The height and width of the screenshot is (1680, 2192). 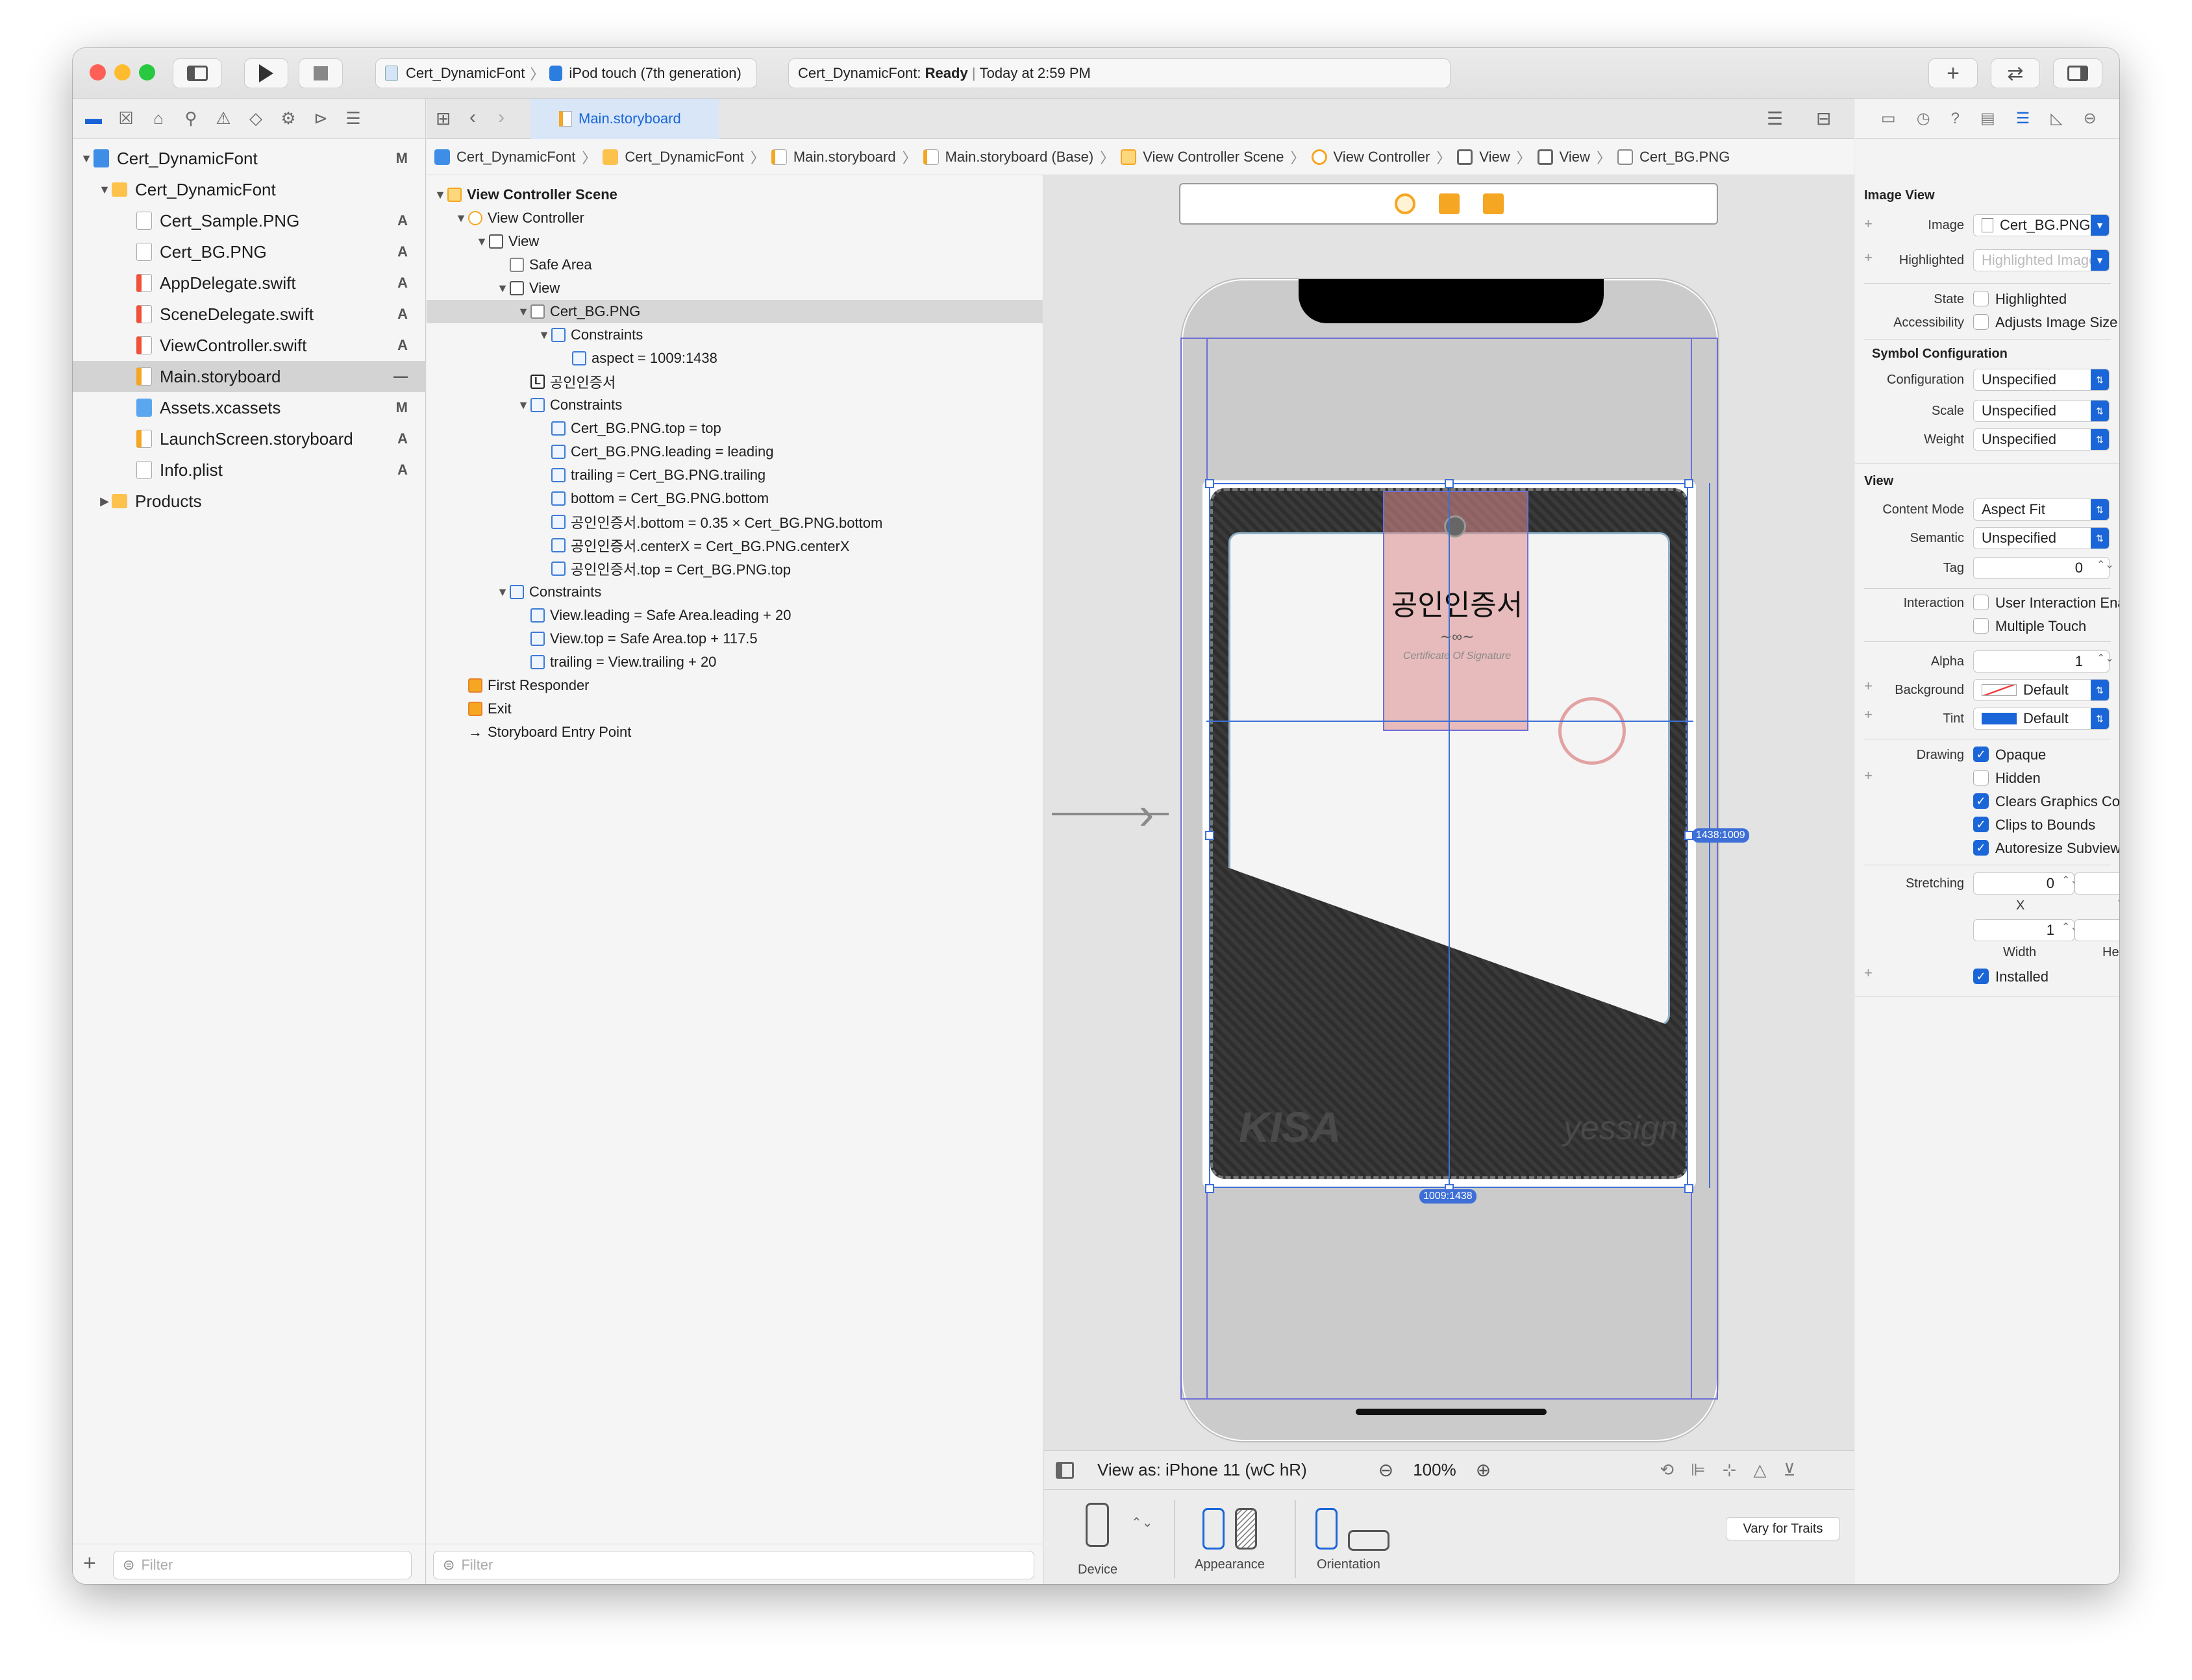 I want to click on tree-row-file: AppDelegate.swift A, so click(x=249, y=283).